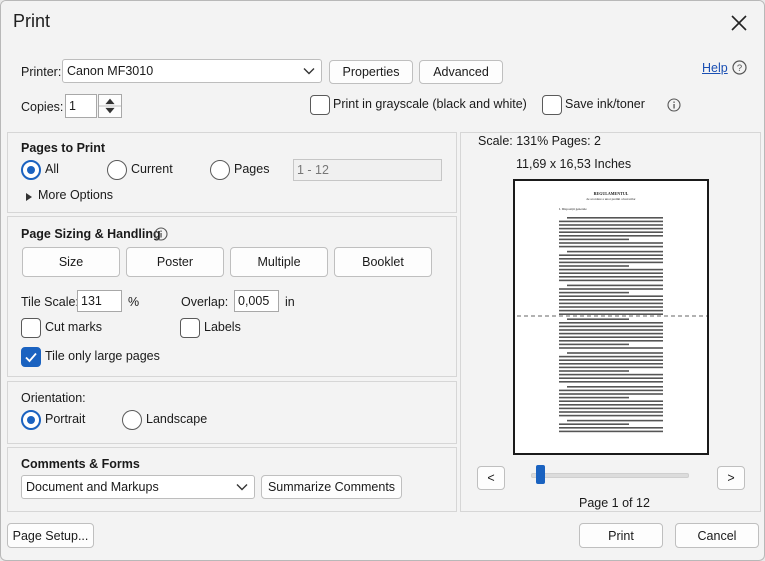  What do you see at coordinates (739, 23) in the screenshot?
I see `close-button` at bounding box center [739, 23].